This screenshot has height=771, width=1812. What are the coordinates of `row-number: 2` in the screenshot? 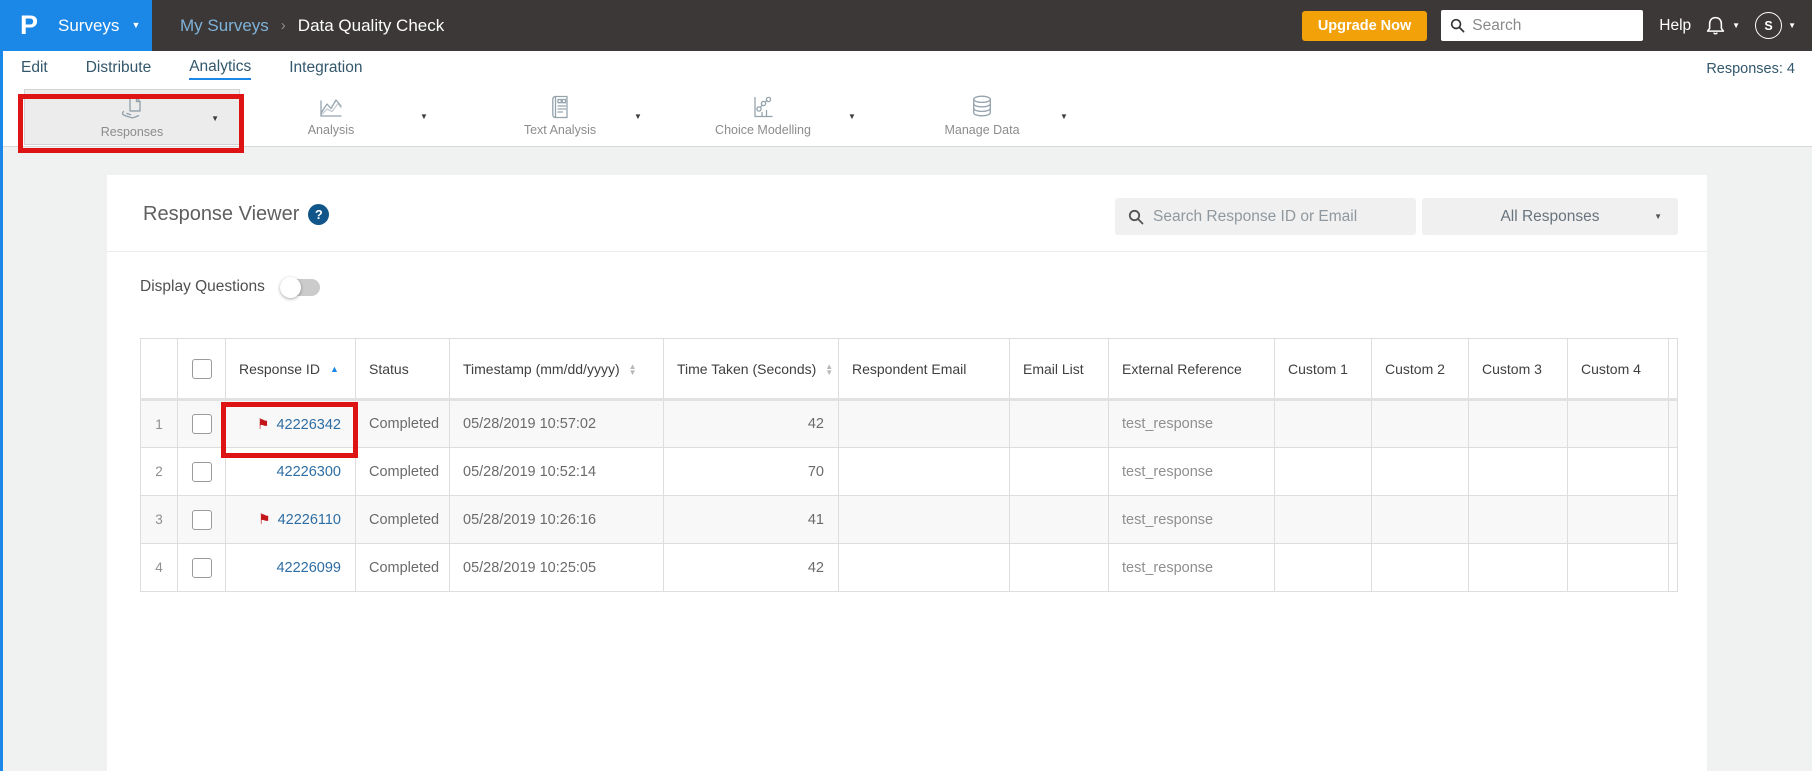 It's located at (159, 471).